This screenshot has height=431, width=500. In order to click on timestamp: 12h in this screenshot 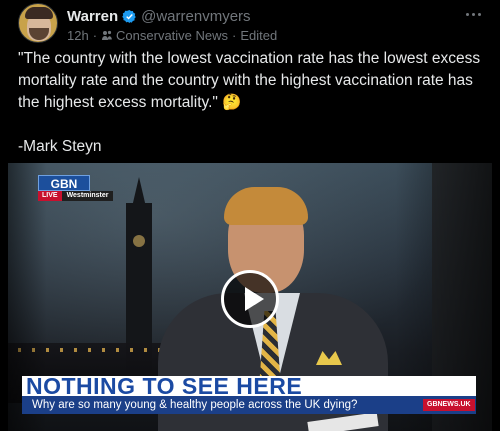, I will do `click(78, 35)`.